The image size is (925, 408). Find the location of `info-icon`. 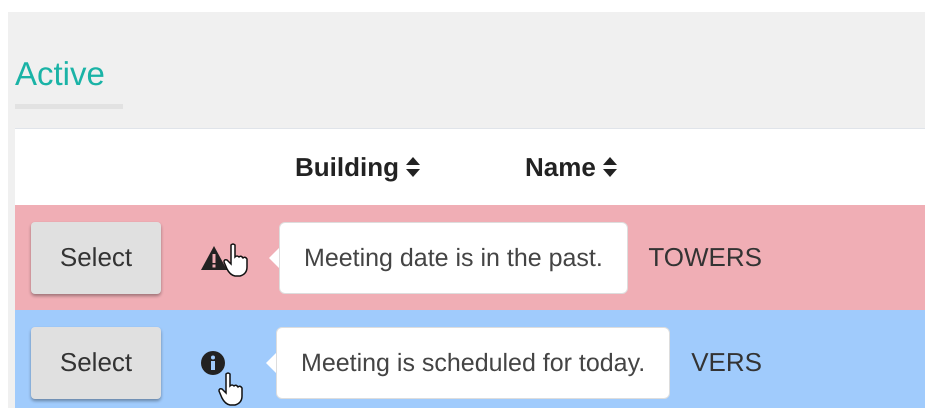

info-icon is located at coordinates (213, 363).